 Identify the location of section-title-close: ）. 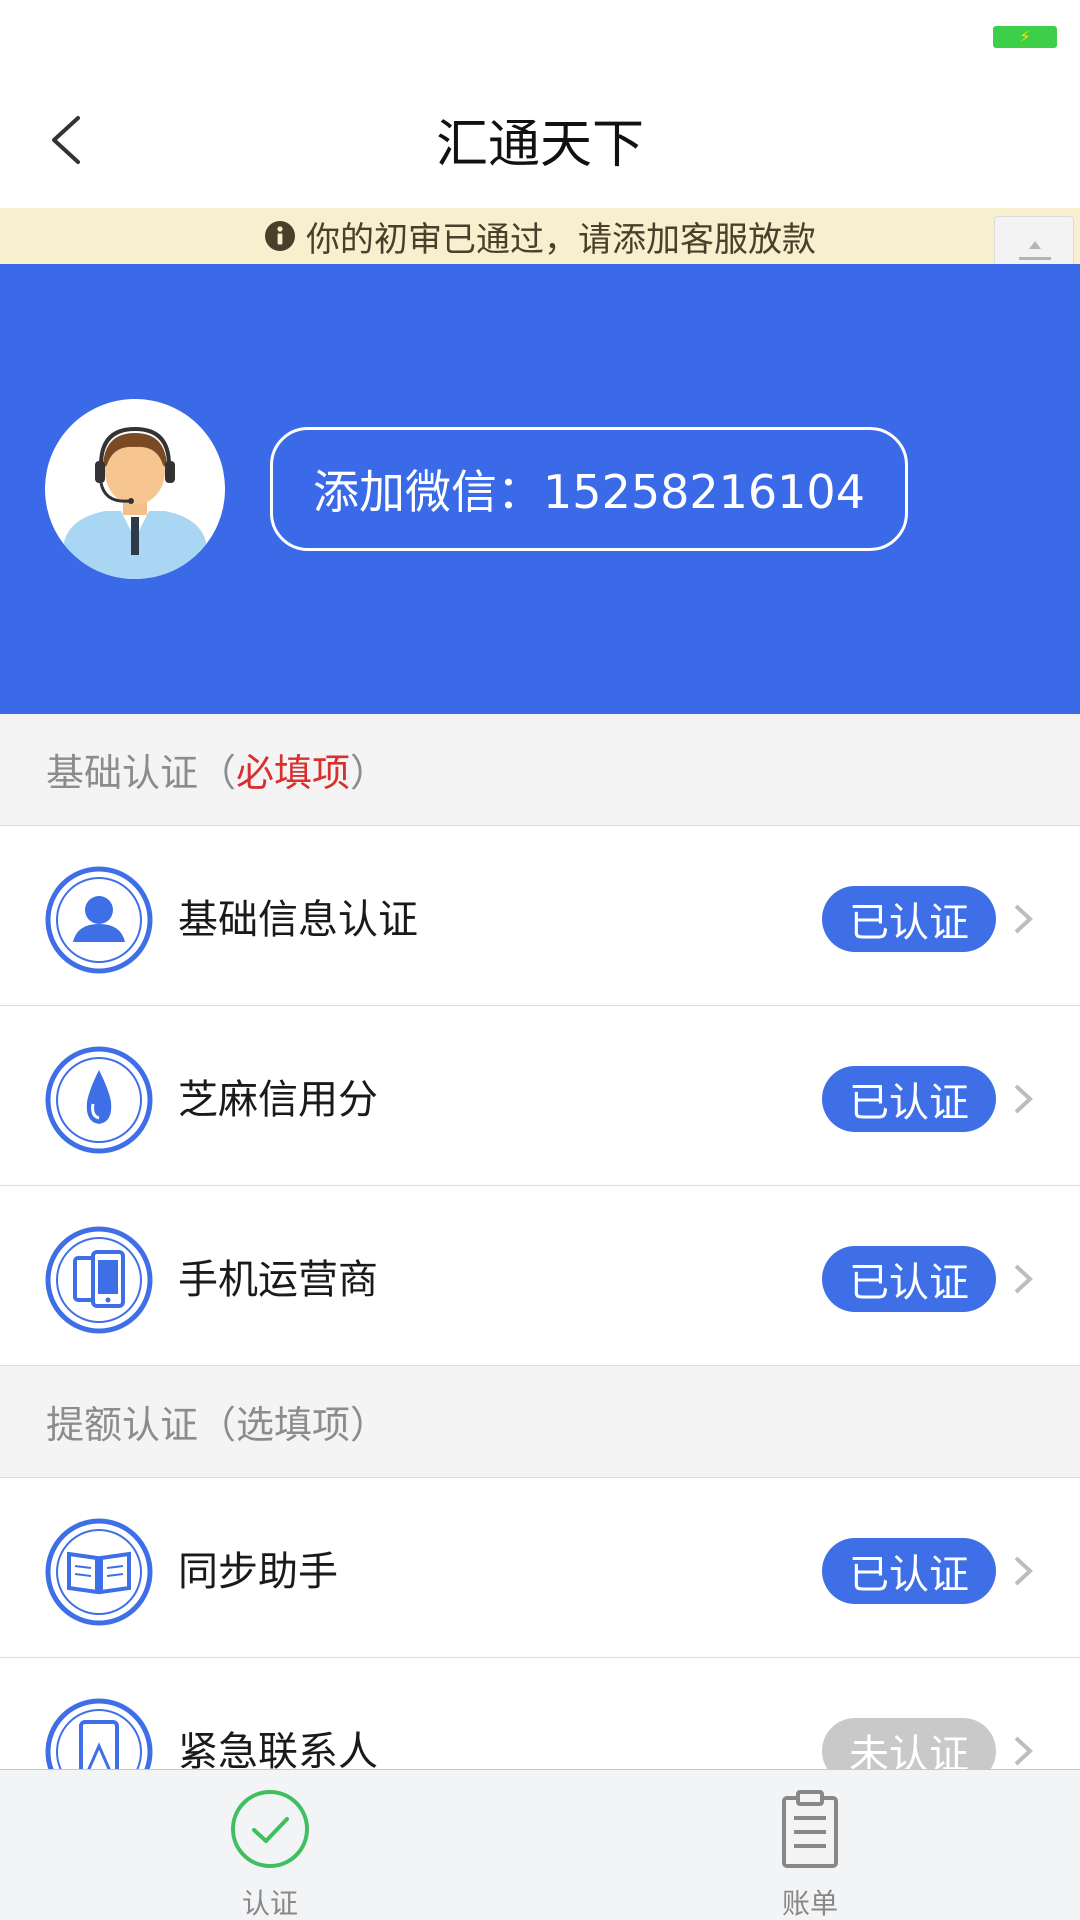
(369, 773).